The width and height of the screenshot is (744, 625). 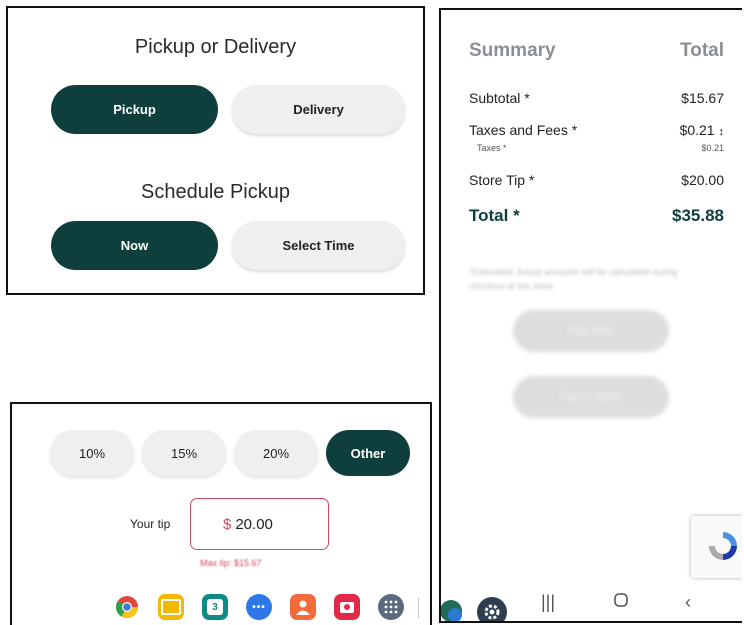 What do you see at coordinates (523, 130) in the screenshot?
I see `taxes-label: Taxes and Fees *` at bounding box center [523, 130].